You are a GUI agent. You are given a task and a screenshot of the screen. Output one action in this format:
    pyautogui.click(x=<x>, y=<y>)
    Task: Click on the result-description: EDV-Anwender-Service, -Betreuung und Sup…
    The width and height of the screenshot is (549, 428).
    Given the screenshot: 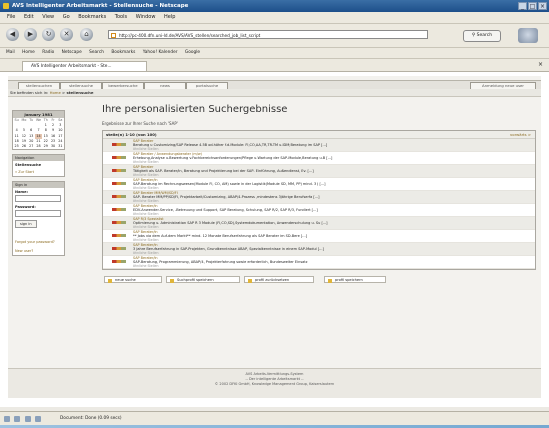 What is the action you would take?
    pyautogui.click(x=225, y=210)
    